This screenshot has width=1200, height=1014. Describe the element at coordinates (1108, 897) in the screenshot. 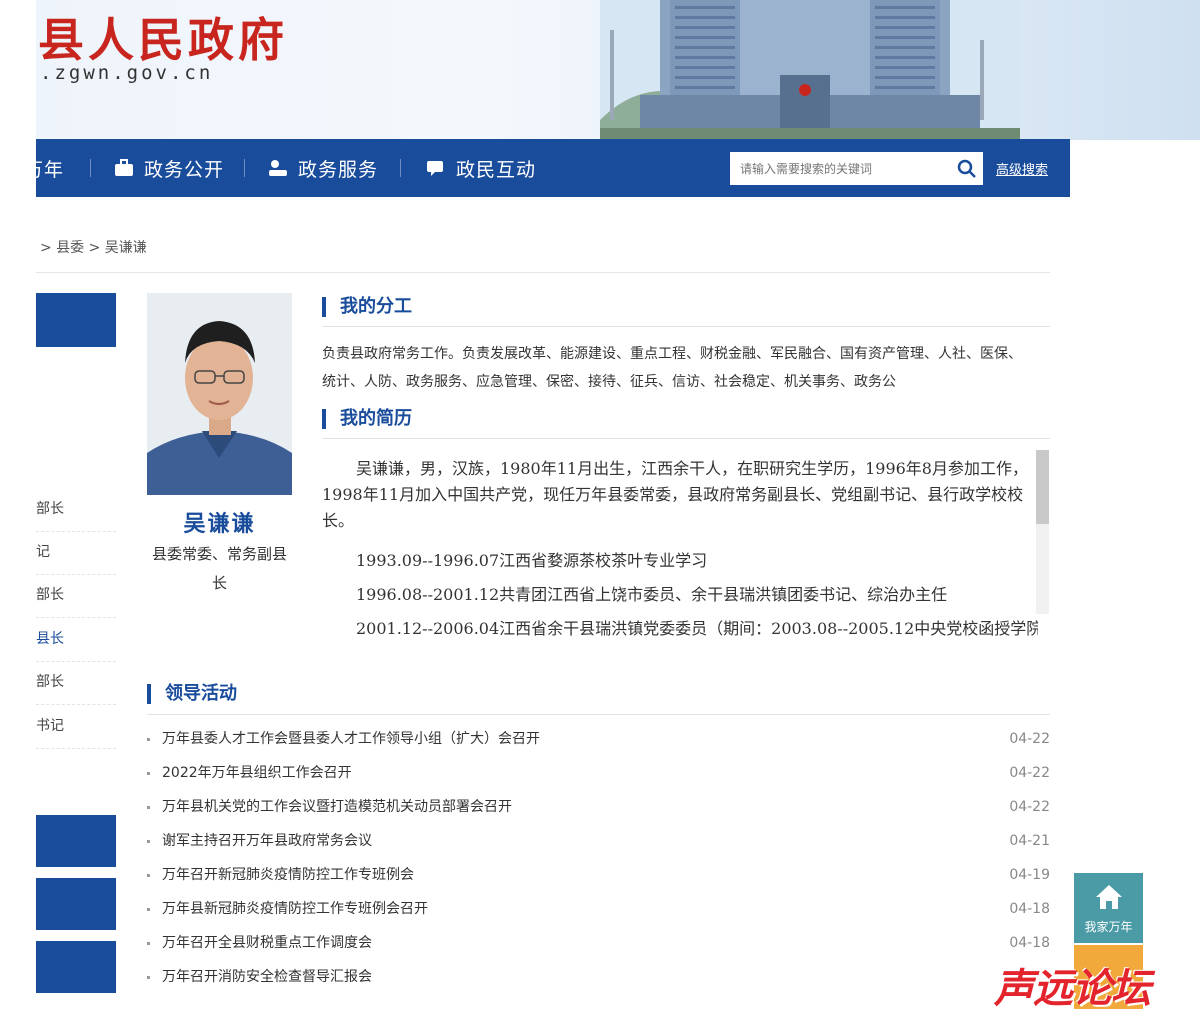

I see `home-icon` at that location.